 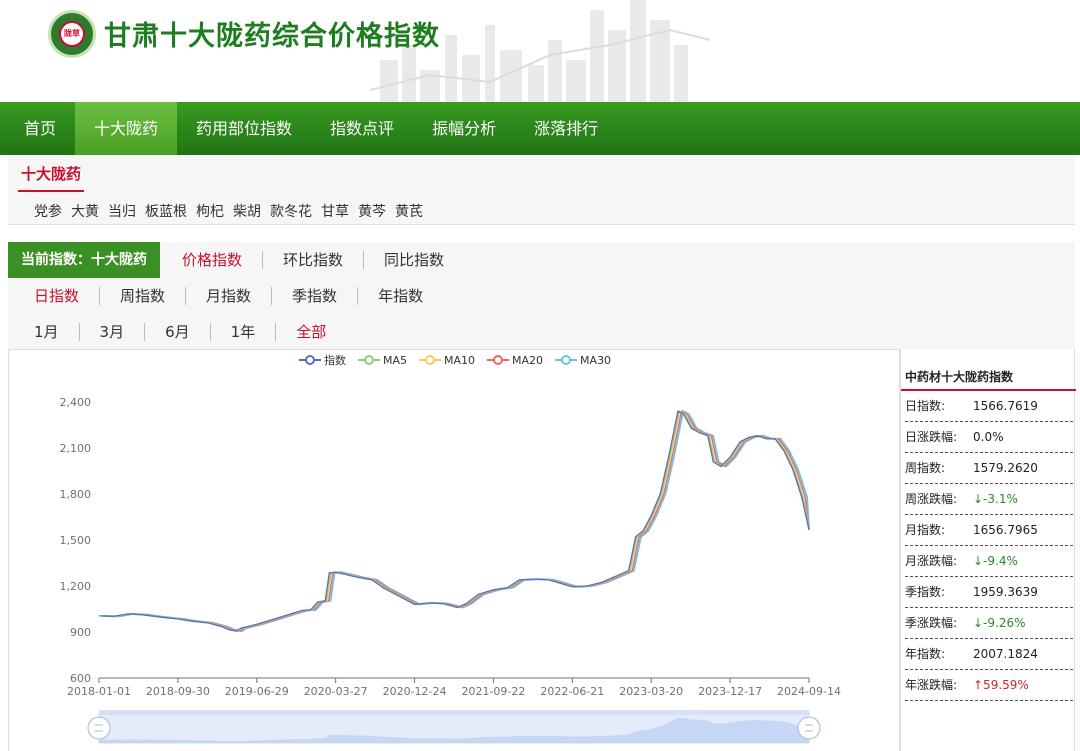 I want to click on summary-row: 月涨跌幅: ↓-9.4%, so click(x=989, y=561).